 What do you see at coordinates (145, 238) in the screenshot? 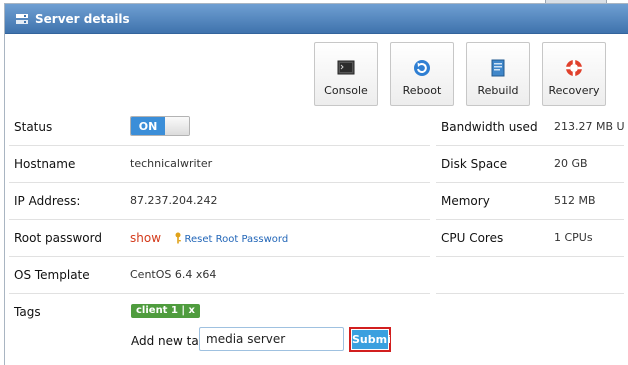
I see `show-password-link: show` at bounding box center [145, 238].